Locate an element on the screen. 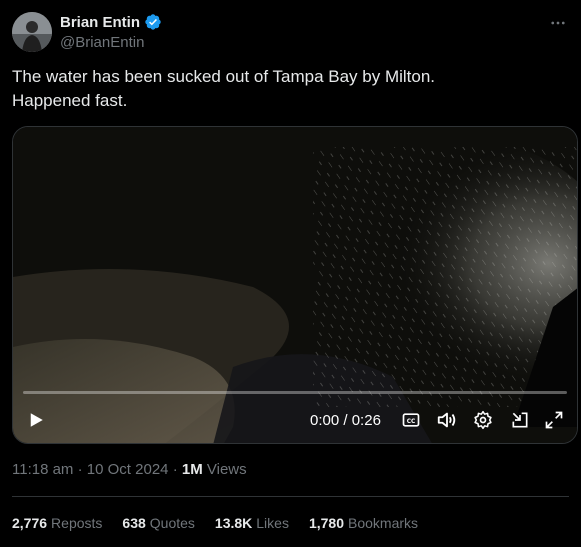  views-label: Views is located at coordinates (226, 469).